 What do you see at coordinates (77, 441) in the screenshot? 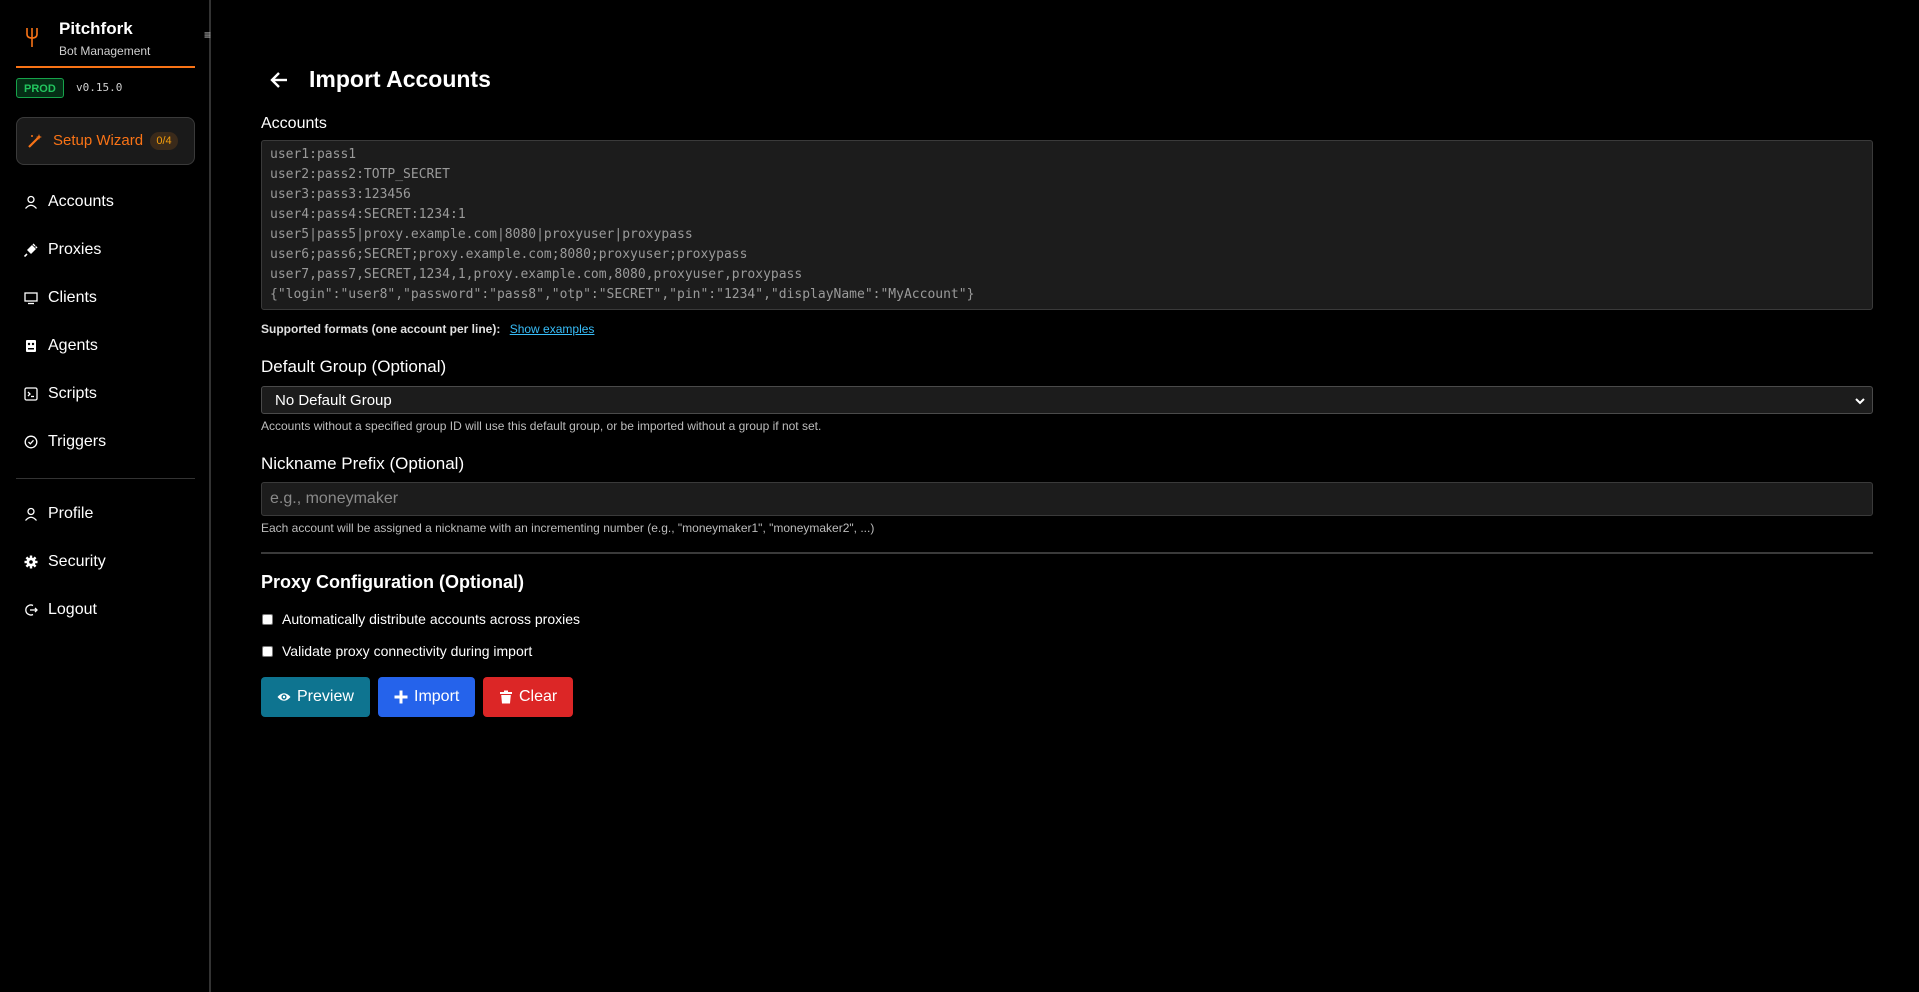
I see `sidebar-item-label: Triggers` at bounding box center [77, 441].